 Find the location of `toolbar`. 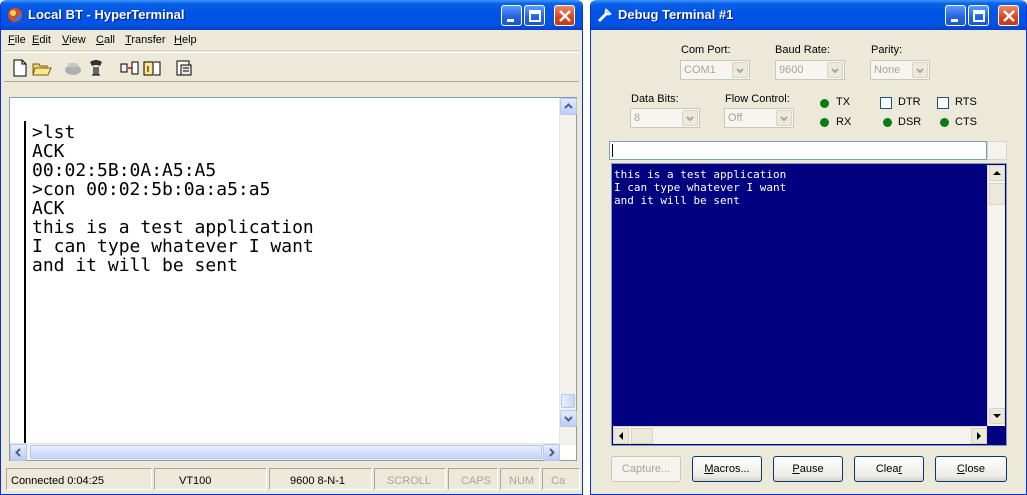

toolbar is located at coordinates (291, 67).